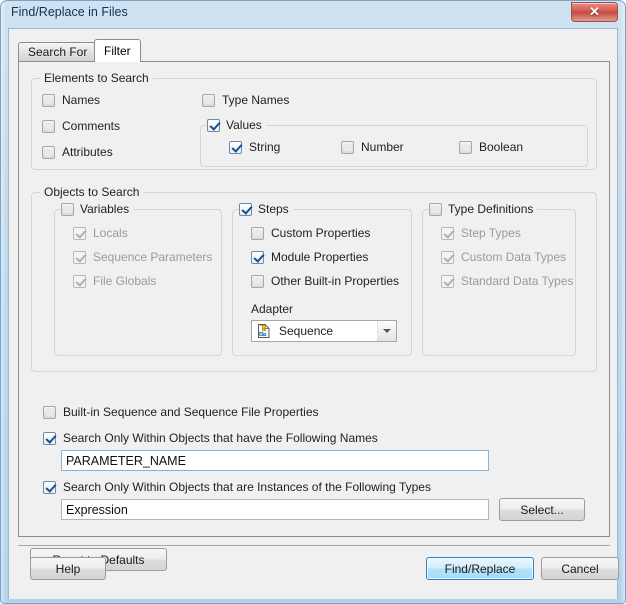  Describe the element at coordinates (335, 281) in the screenshot. I see `checkbox-other-builtin-properties-label: Other Built-in Properties` at that location.